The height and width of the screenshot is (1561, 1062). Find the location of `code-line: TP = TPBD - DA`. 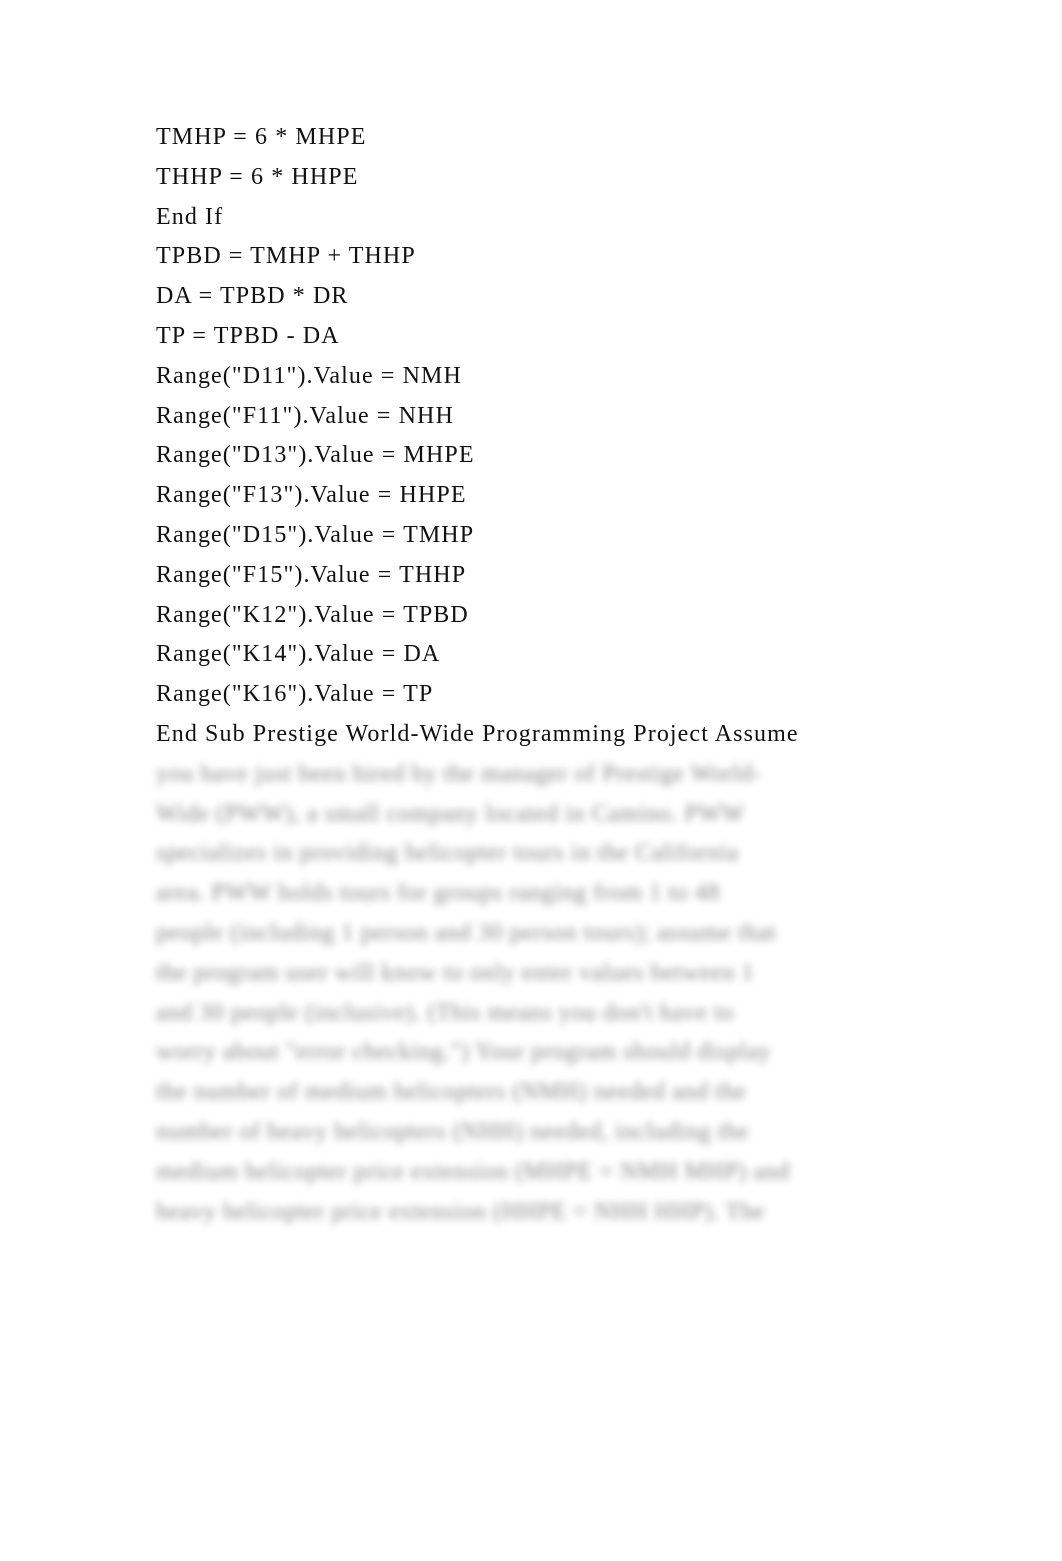

code-line: TP = TPBD - DA is located at coordinates (248, 335).